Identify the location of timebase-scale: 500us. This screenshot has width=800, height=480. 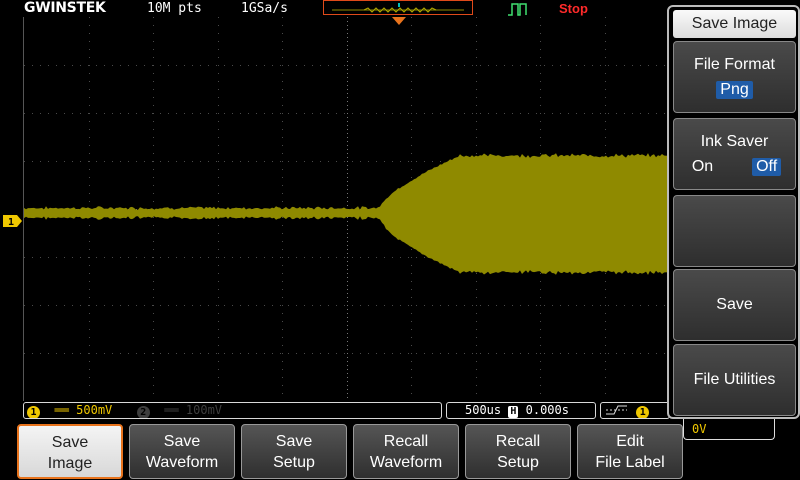
(483, 410).